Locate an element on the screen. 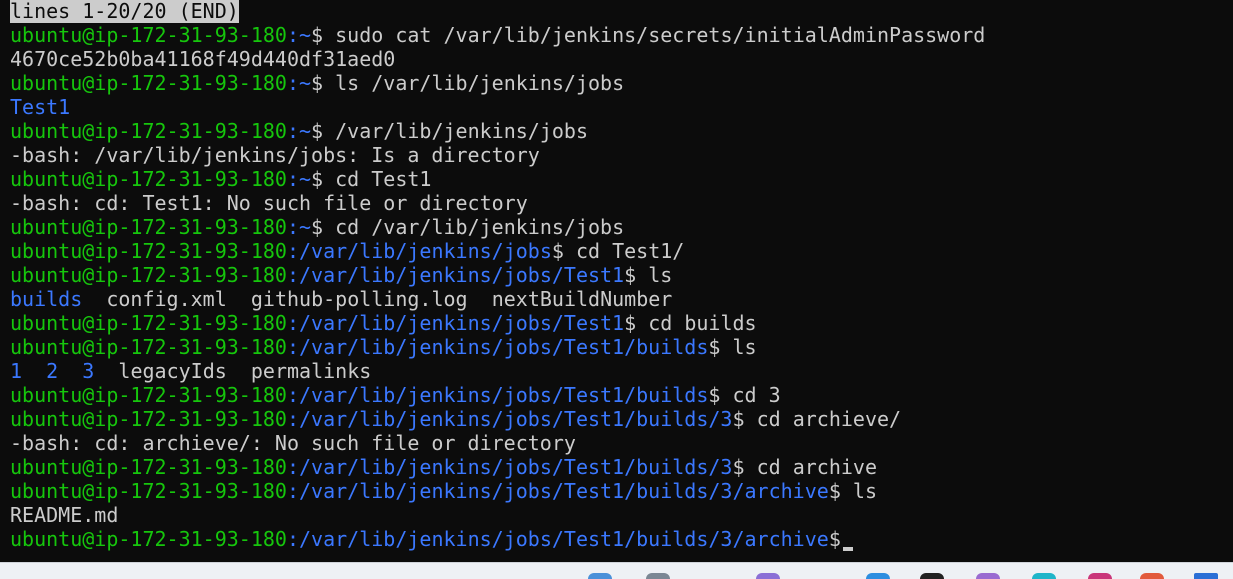 The image size is (1233, 579). listing-file-entry: config.xml is located at coordinates (166, 299).